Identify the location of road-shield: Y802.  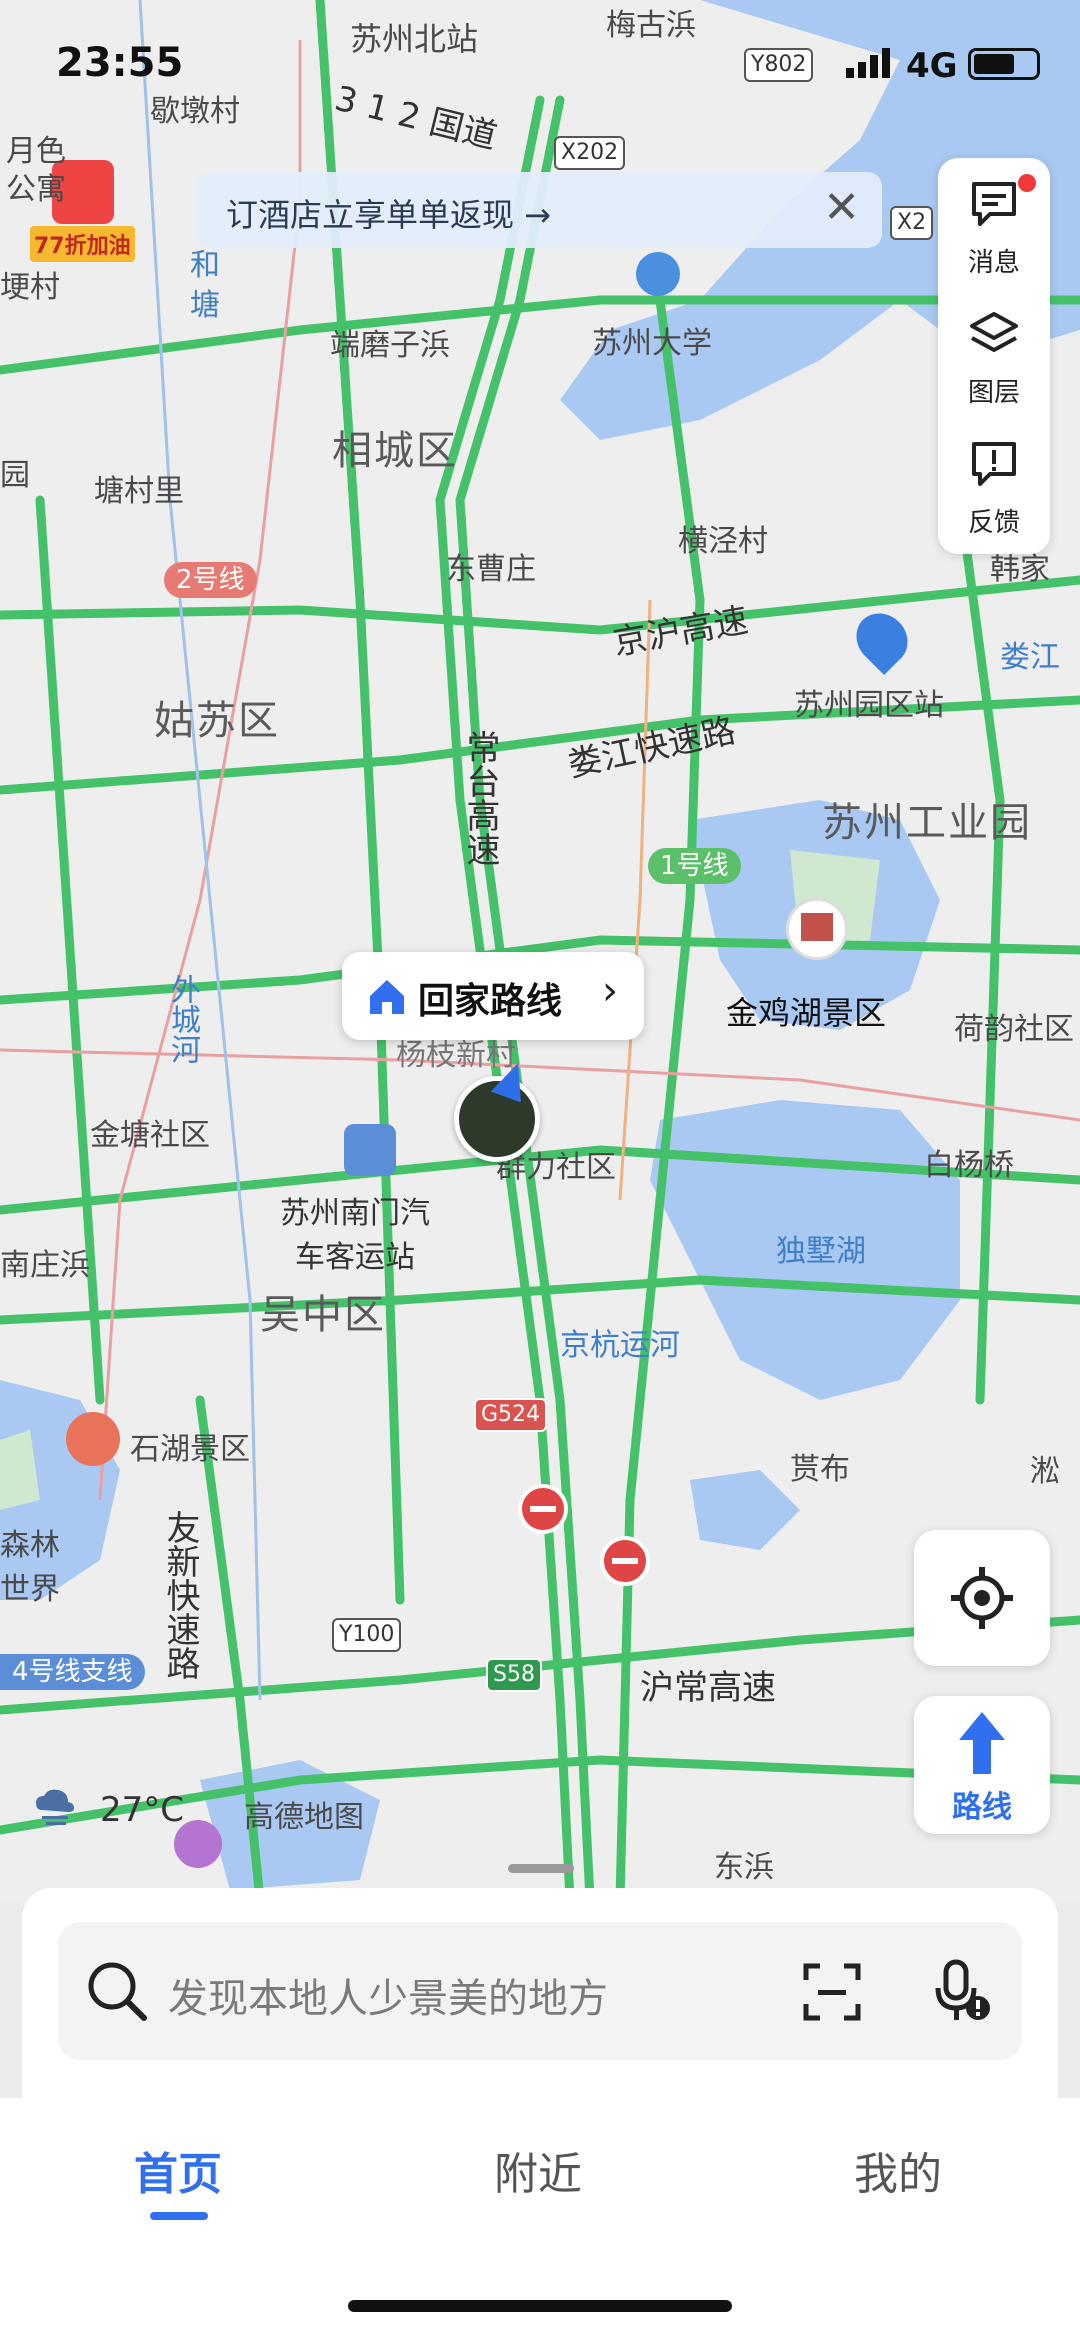
(779, 65).